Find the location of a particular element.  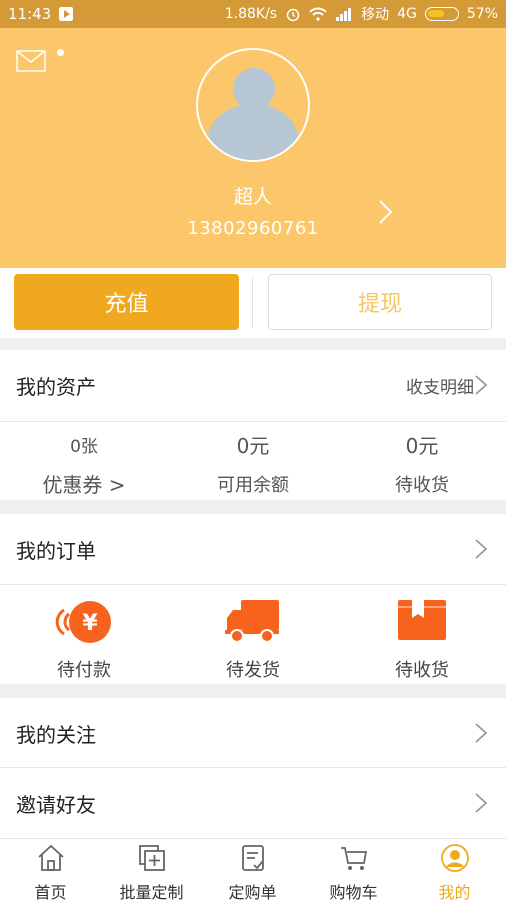

bottom-tab-bar: 首页 批量定制 定购单 购物车 我的 is located at coordinates (253, 869).